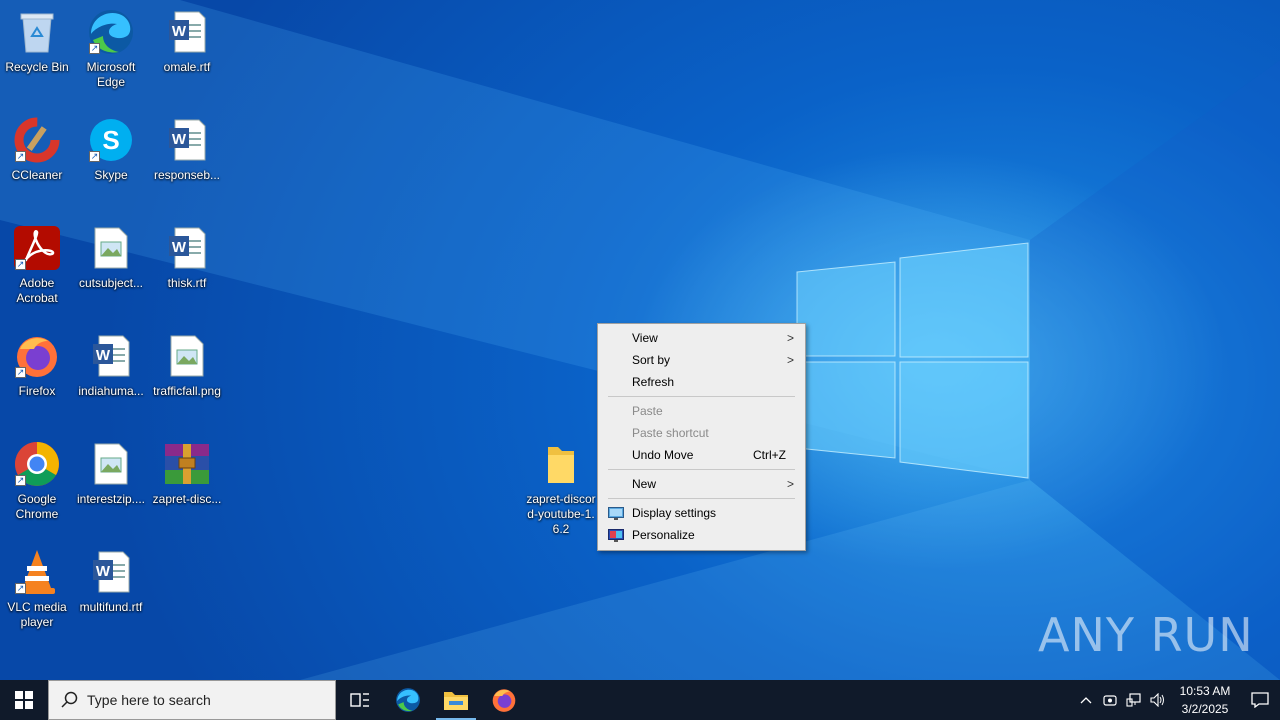 Image resolution: width=1280 pixels, height=720 pixels. What do you see at coordinates (616, 535) in the screenshot?
I see `personalize-icon` at bounding box center [616, 535].